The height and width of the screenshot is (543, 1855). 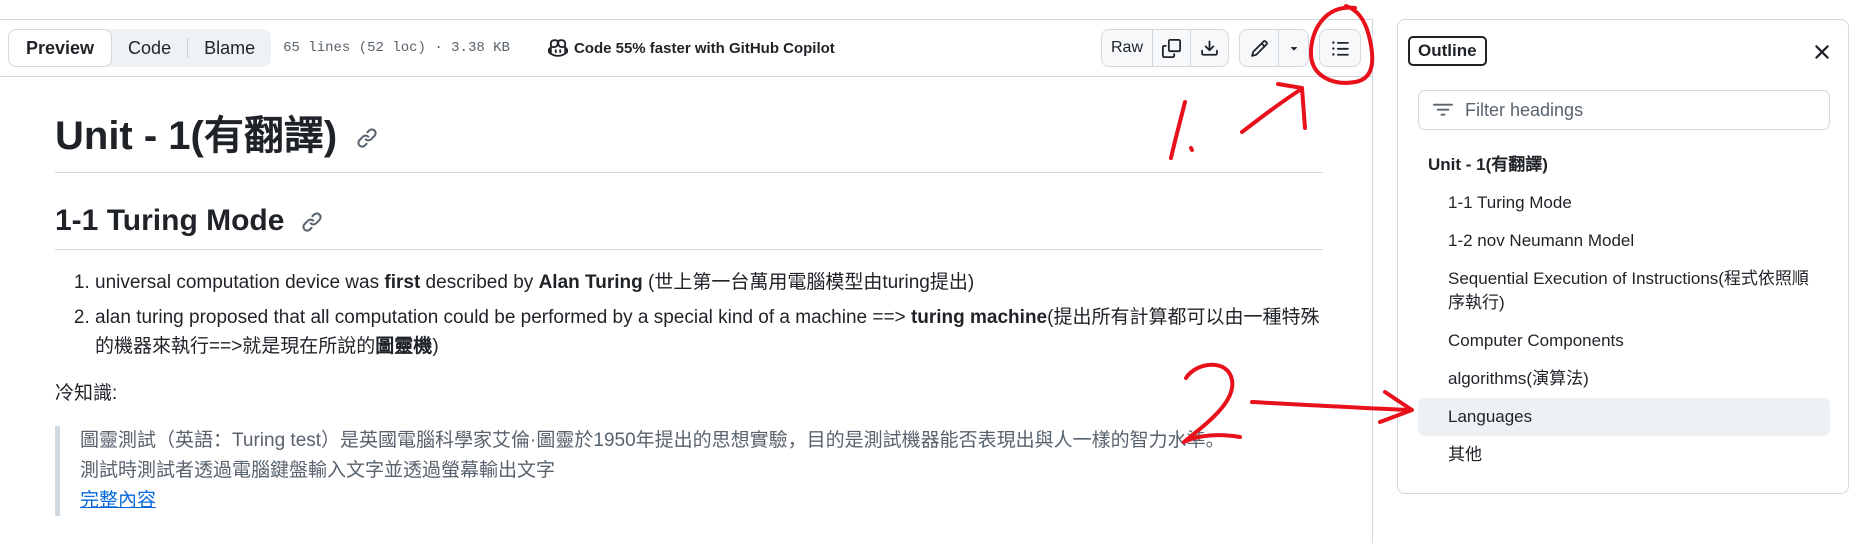 I want to click on heading-unit-1-text: Unit - 1(有翻譯), so click(x=196, y=136).